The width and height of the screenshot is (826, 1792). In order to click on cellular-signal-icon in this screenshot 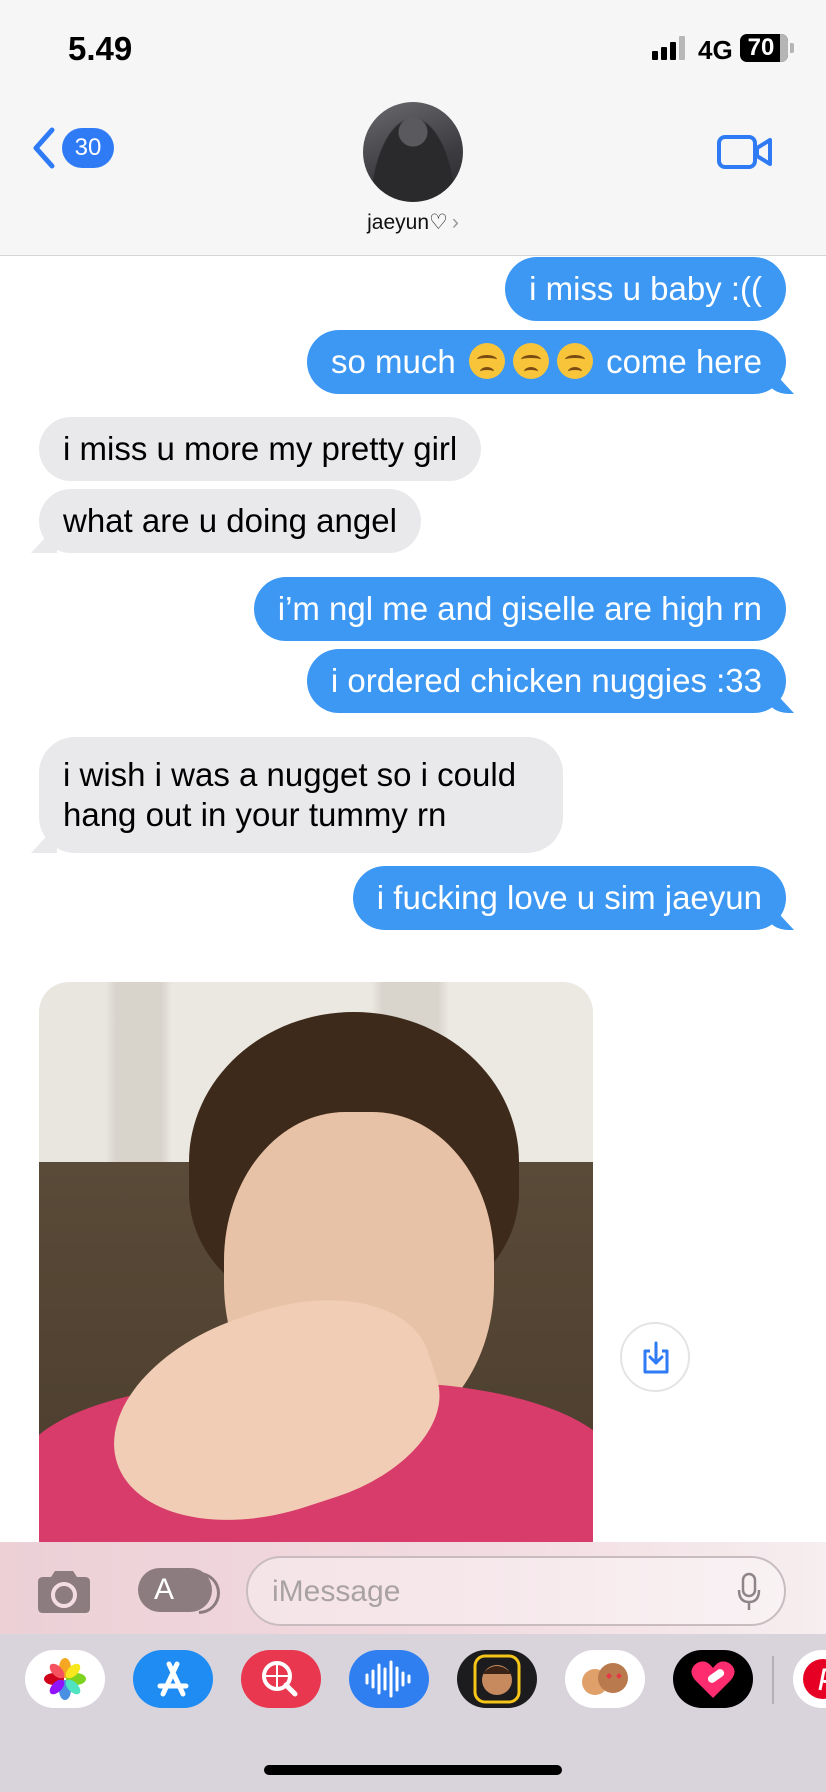, I will do `click(668, 48)`.